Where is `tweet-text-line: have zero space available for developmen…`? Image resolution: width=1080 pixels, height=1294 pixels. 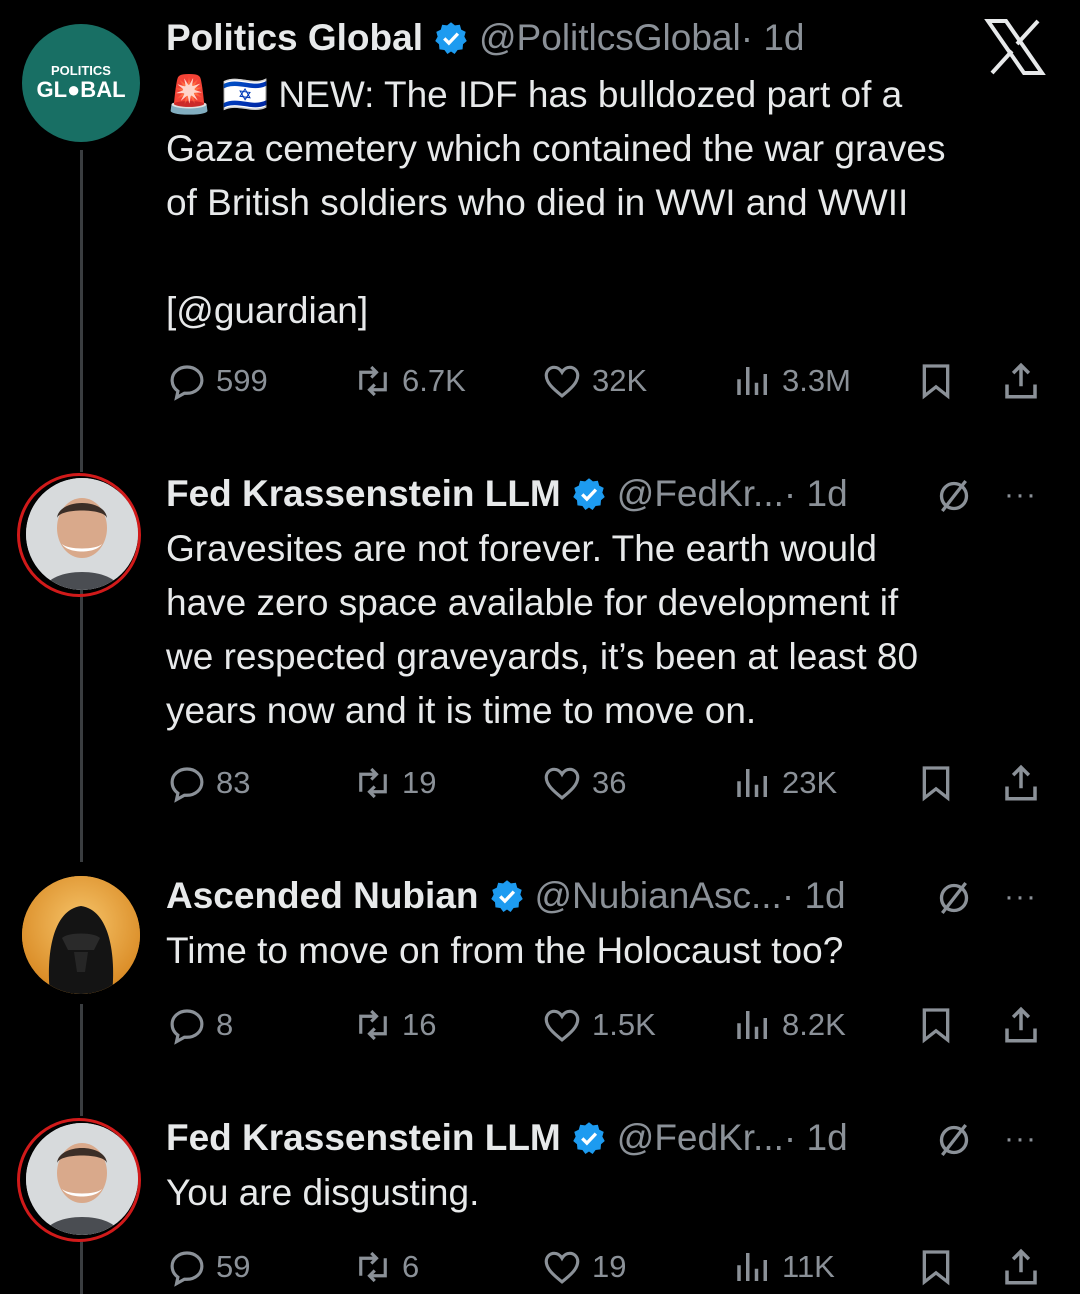
tweet-text-line: have zero space available for developmen… is located at coordinates (532, 602).